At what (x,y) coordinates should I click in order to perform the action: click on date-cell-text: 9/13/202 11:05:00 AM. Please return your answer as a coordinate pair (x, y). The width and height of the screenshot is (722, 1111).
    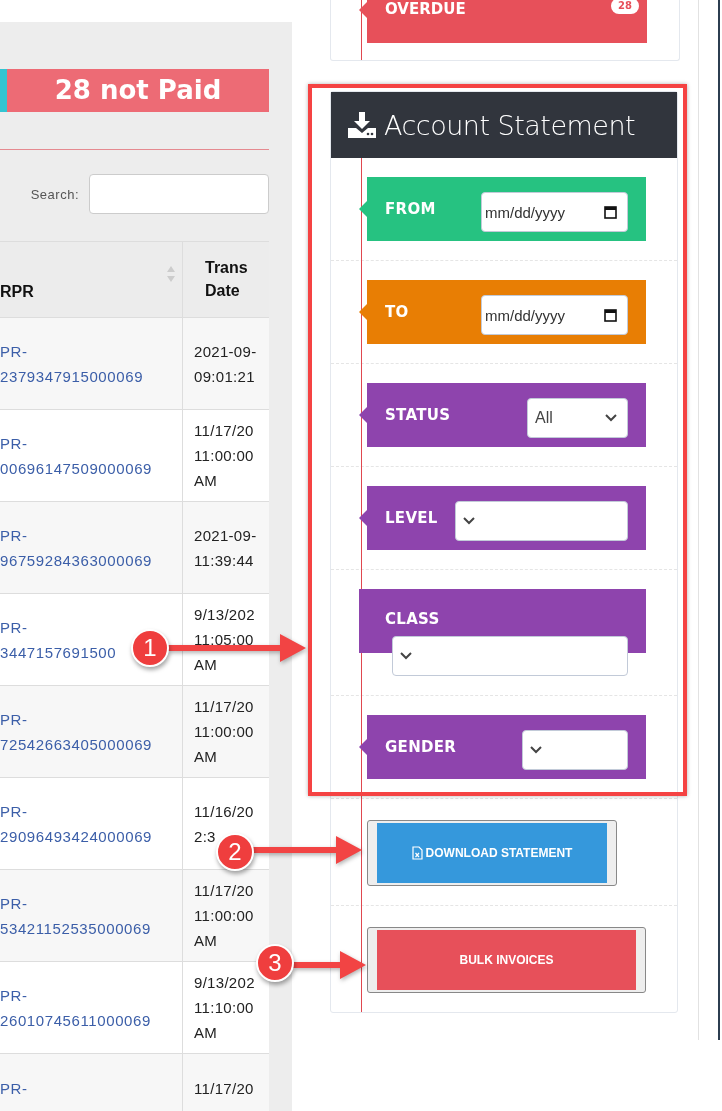
    Looking at the image, I should click on (224, 640).